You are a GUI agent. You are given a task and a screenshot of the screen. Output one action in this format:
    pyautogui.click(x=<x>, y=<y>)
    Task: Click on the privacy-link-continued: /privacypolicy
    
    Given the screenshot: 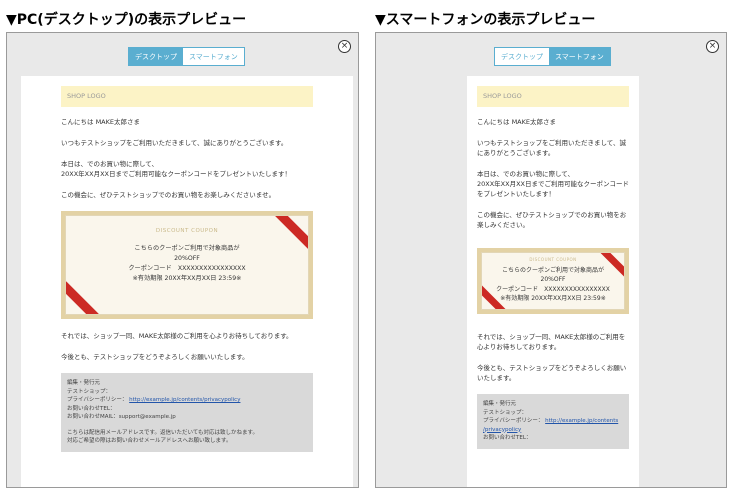 What is the action you would take?
    pyautogui.click(x=502, y=430)
    